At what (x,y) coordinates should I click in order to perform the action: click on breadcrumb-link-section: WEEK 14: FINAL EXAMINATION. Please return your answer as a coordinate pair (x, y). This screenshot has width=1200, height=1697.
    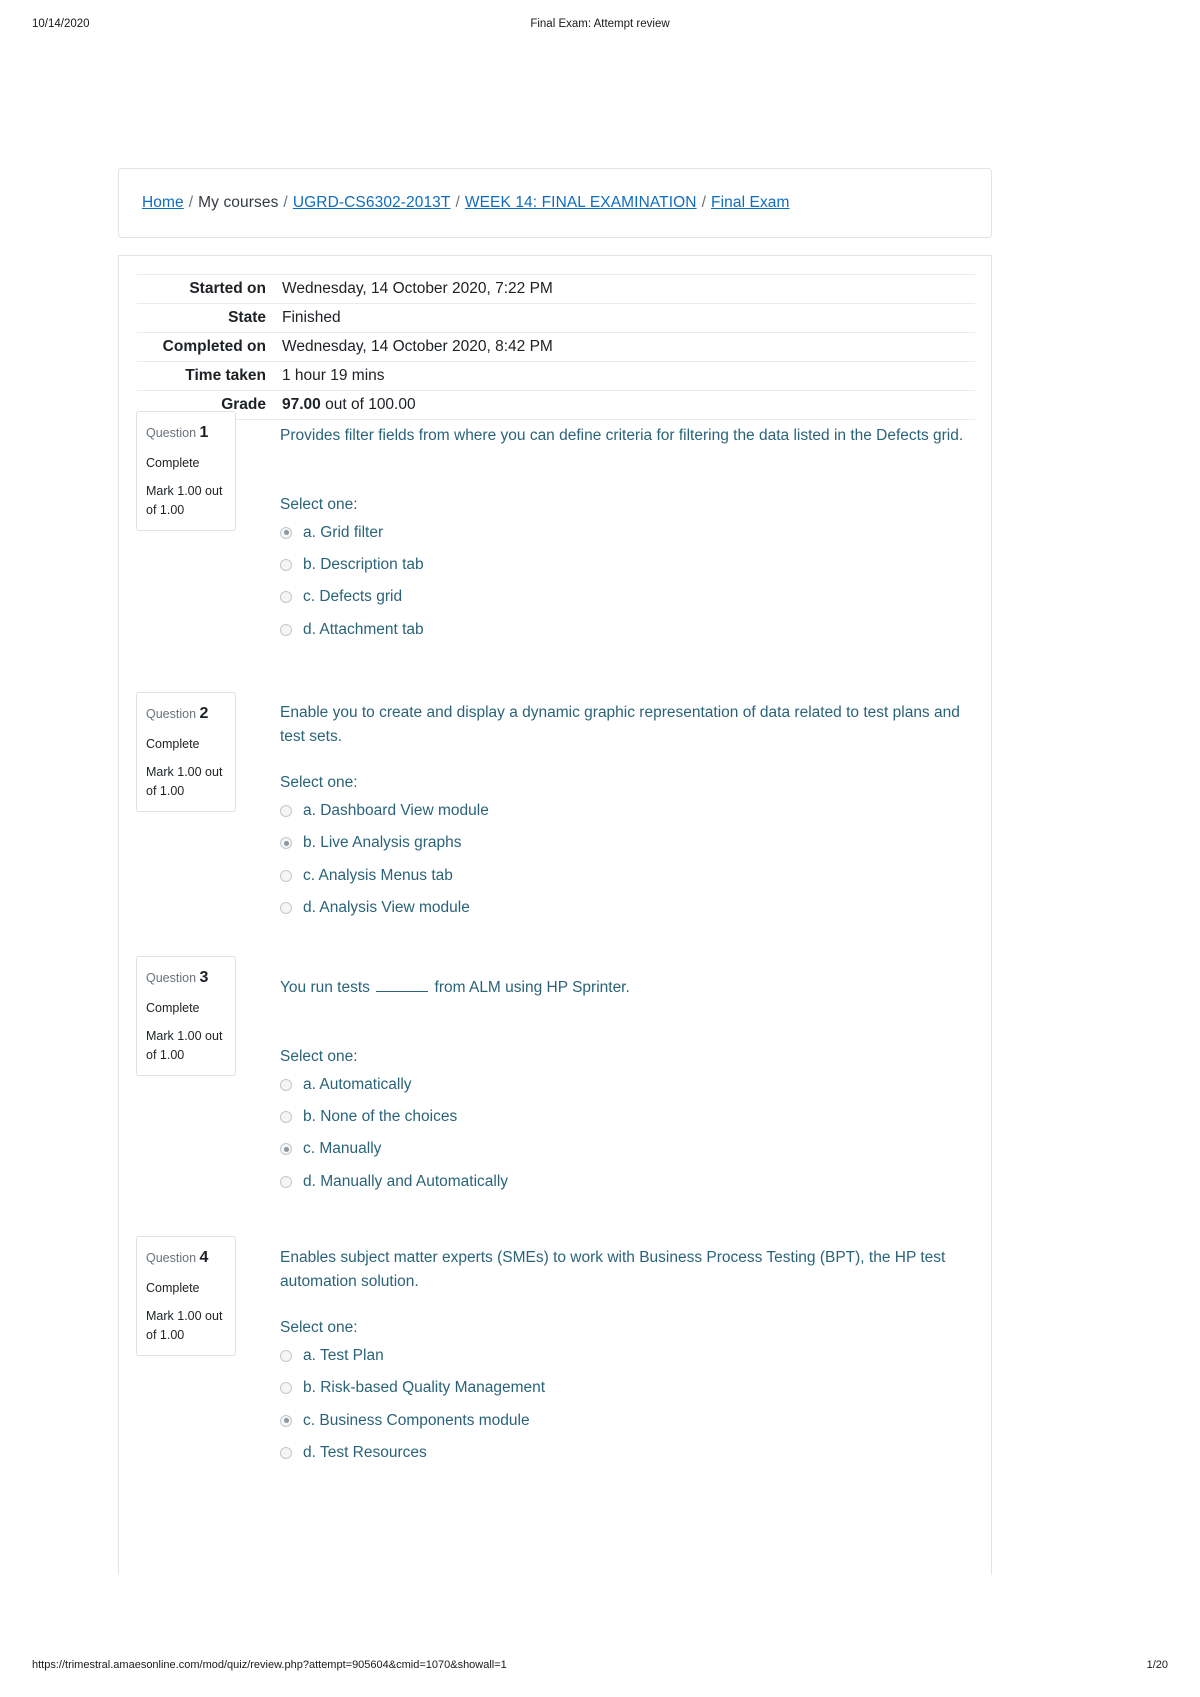
    Looking at the image, I should click on (581, 202).